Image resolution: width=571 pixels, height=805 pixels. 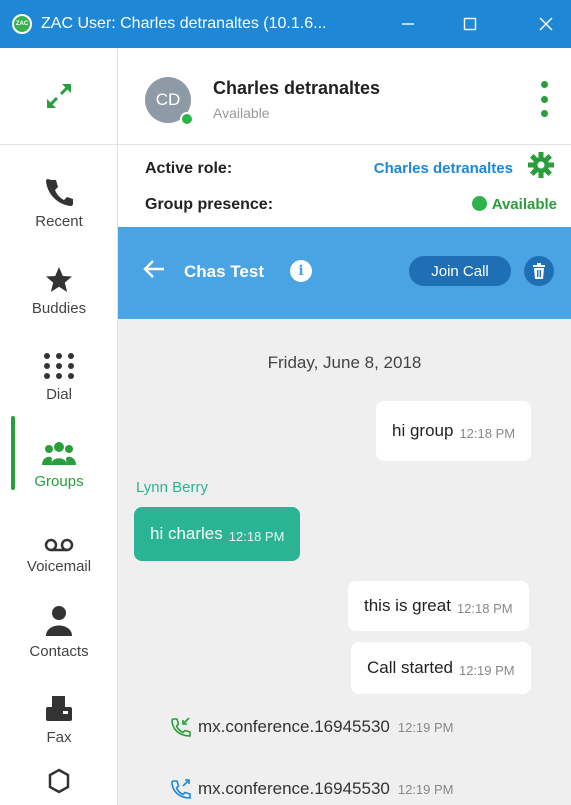 I want to click on conversation-title: Chas Test, so click(x=224, y=271).